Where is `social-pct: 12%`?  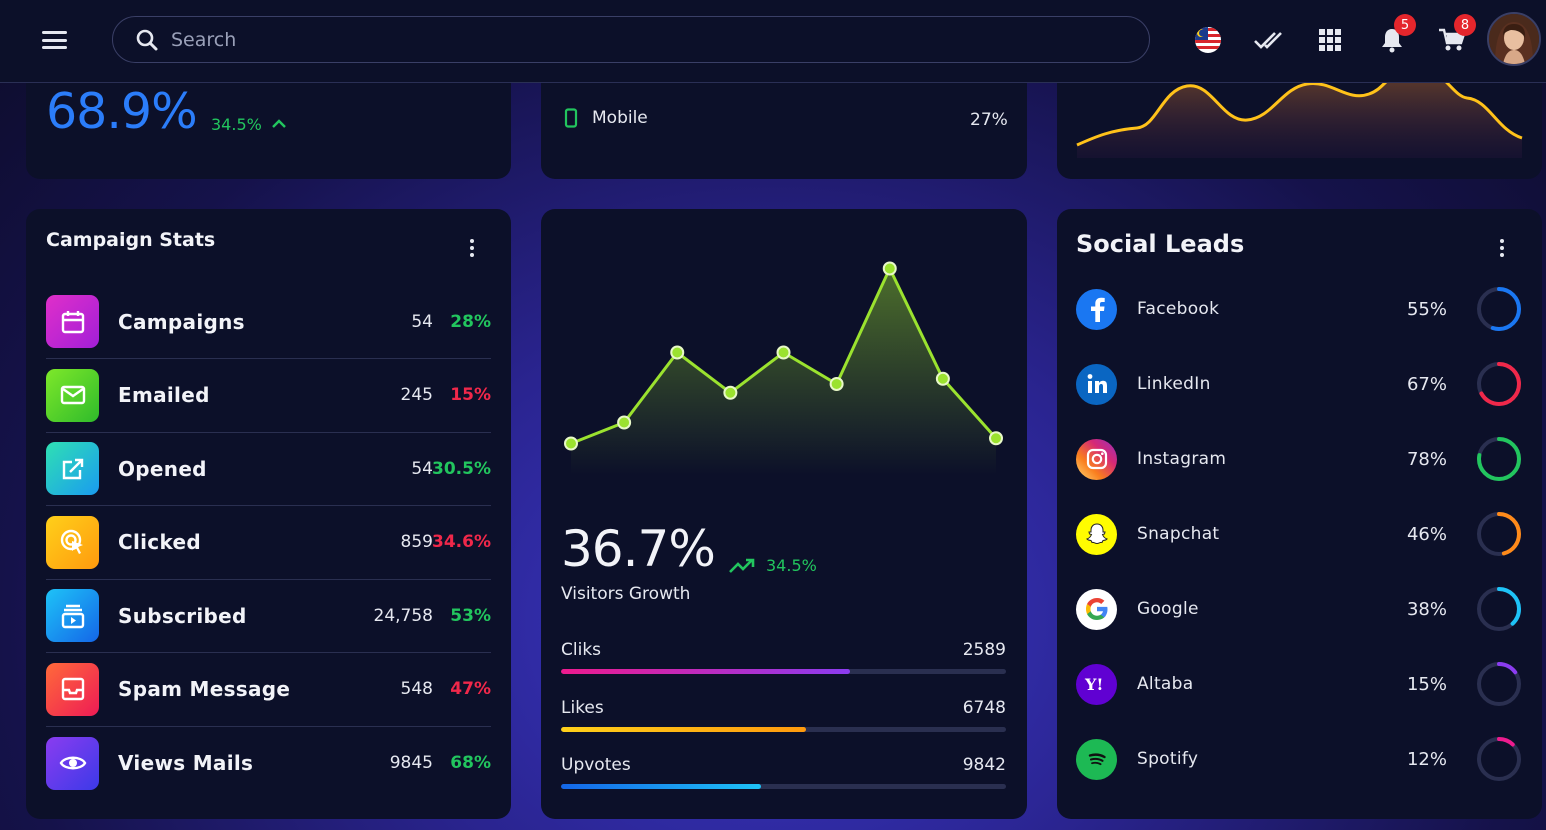
social-pct: 12% is located at coordinates (1426, 759).